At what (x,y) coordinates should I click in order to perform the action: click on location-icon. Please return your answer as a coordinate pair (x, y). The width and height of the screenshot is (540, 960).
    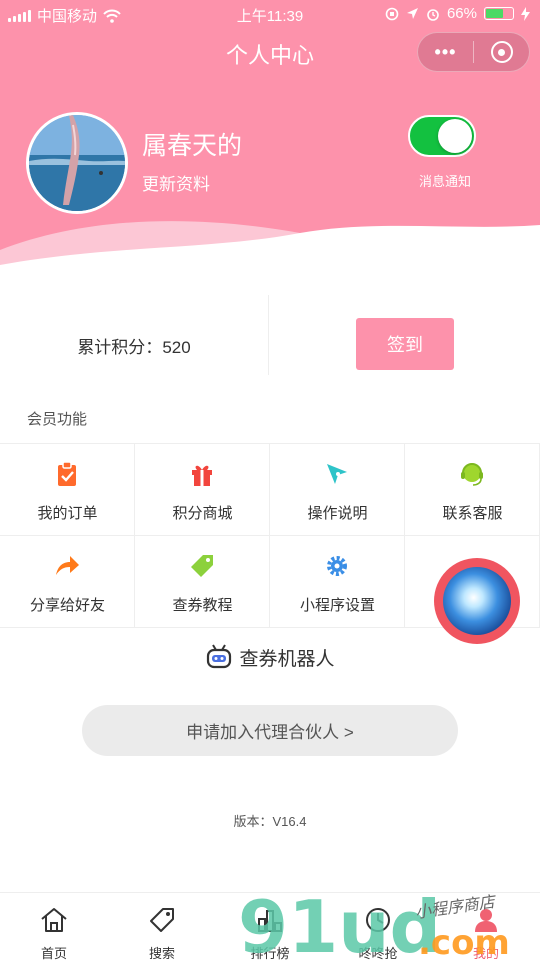
    Looking at the image, I should click on (412, 13).